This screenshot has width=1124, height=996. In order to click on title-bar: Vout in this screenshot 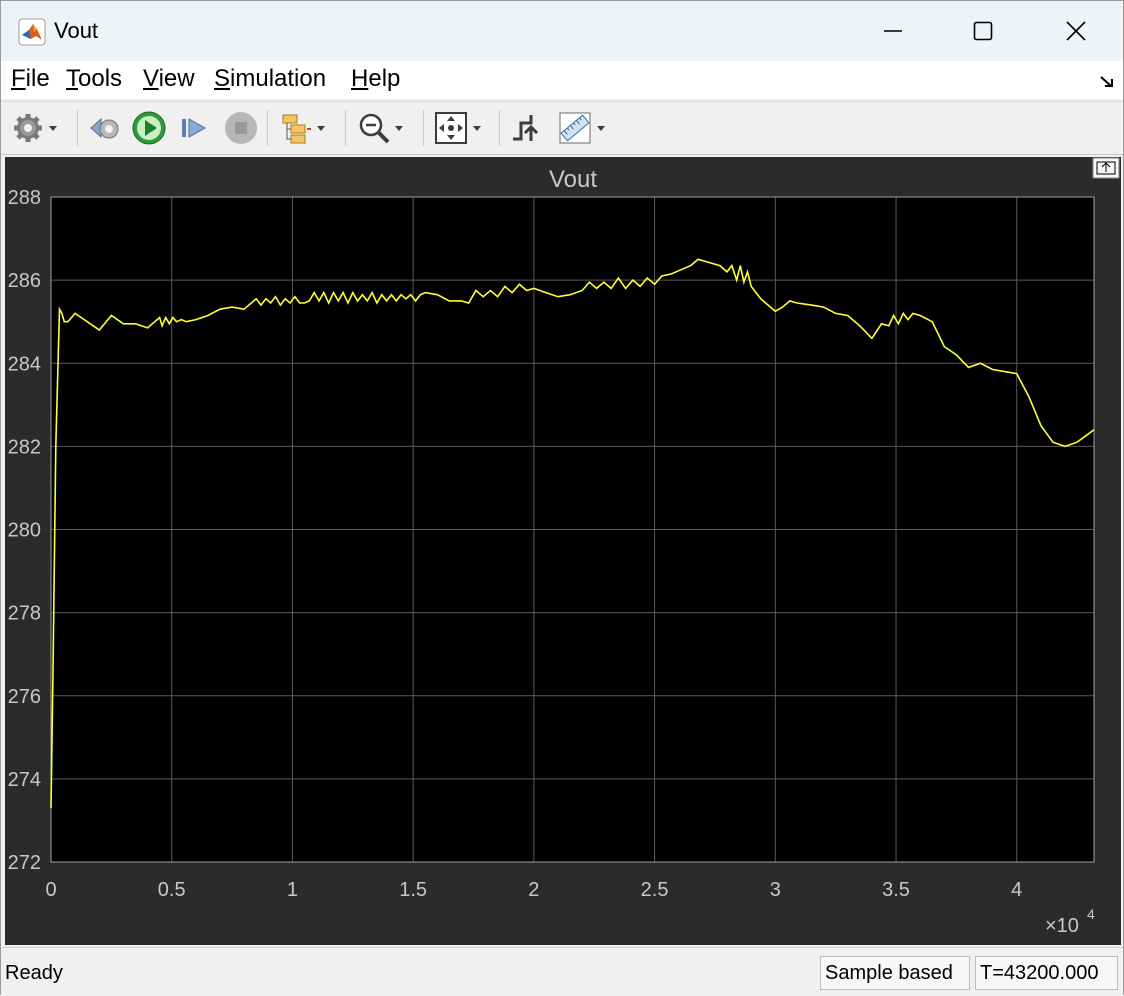, I will do `click(562, 31)`.